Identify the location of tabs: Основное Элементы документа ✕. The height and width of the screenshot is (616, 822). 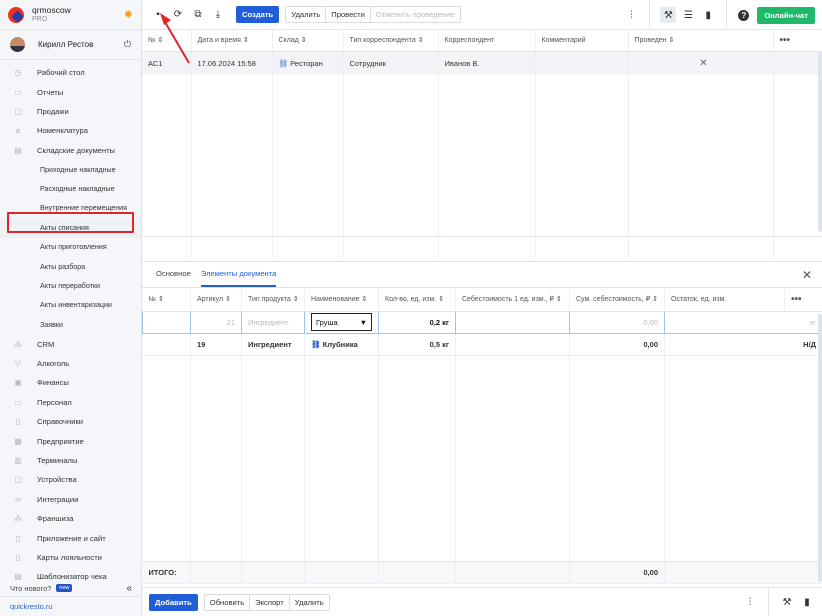
(482, 275).